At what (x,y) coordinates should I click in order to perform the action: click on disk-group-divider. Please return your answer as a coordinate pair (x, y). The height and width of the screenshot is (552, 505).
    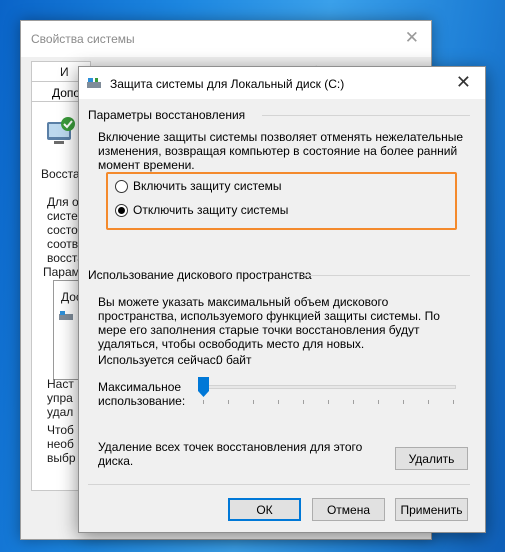
    Looking at the image, I should click on (386, 275).